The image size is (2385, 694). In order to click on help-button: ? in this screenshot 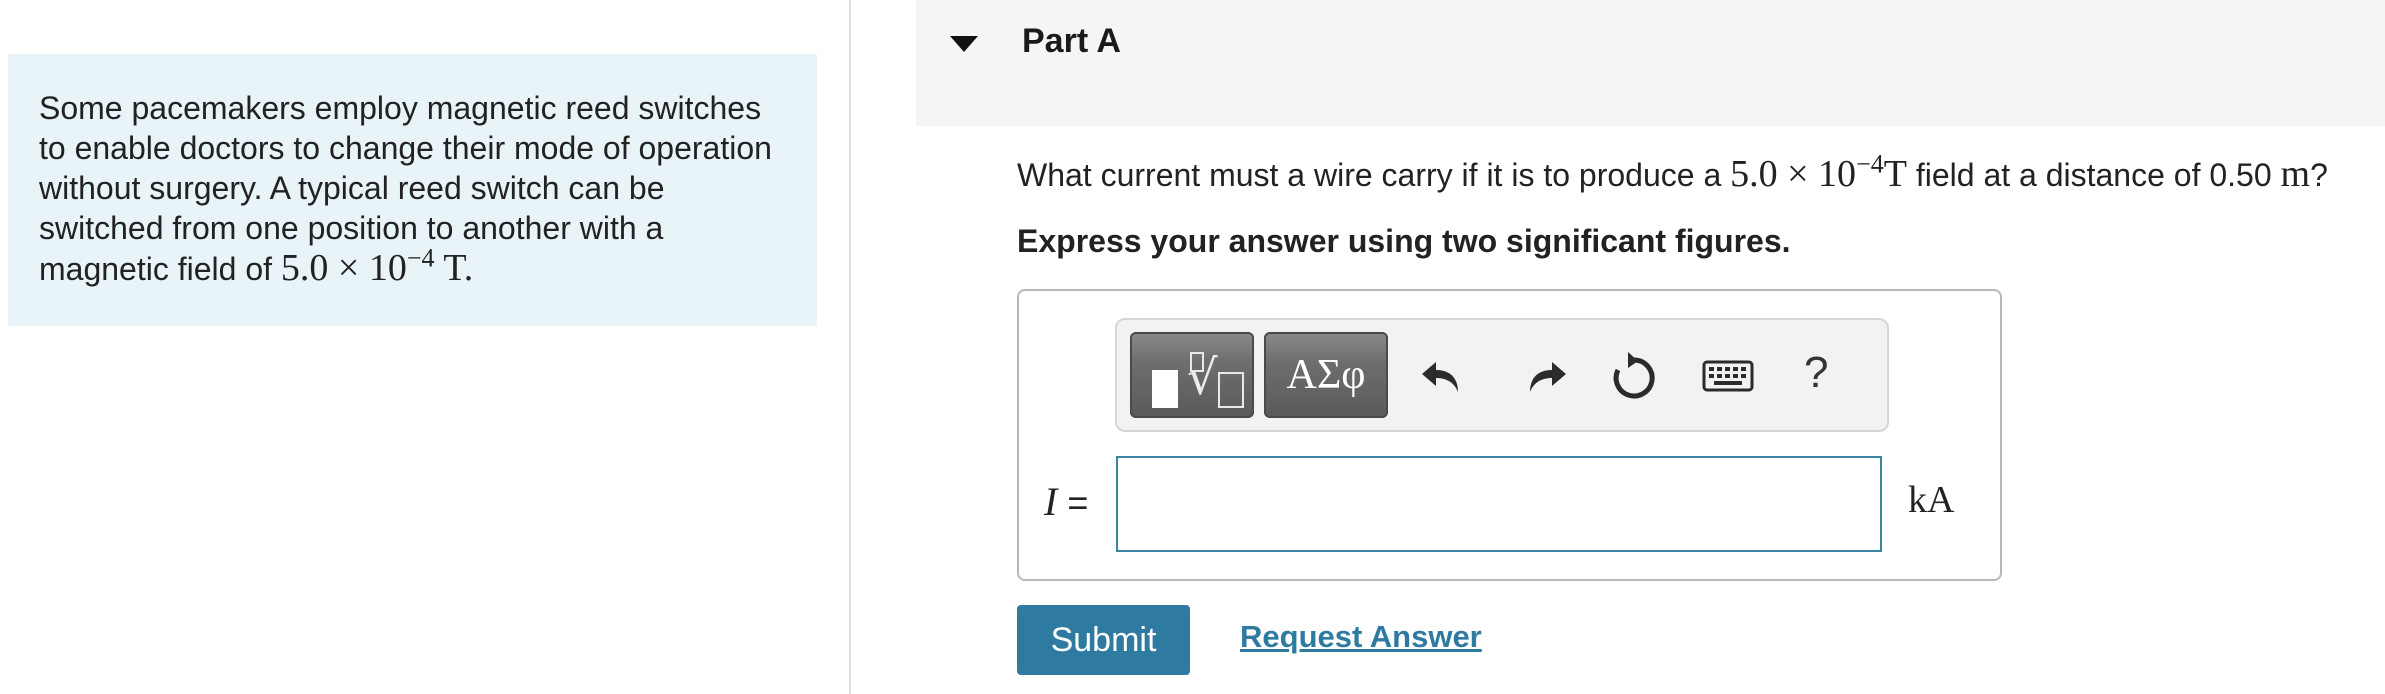, I will do `click(1816, 373)`.